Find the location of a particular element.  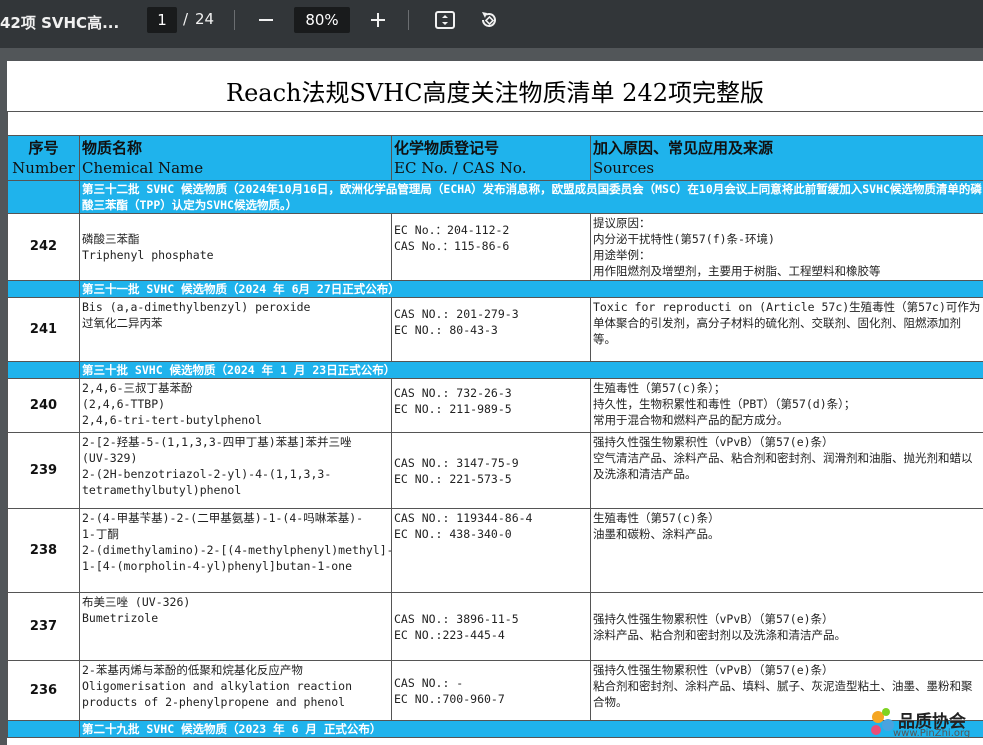

table-blank-row is located at coordinates (495, 123).